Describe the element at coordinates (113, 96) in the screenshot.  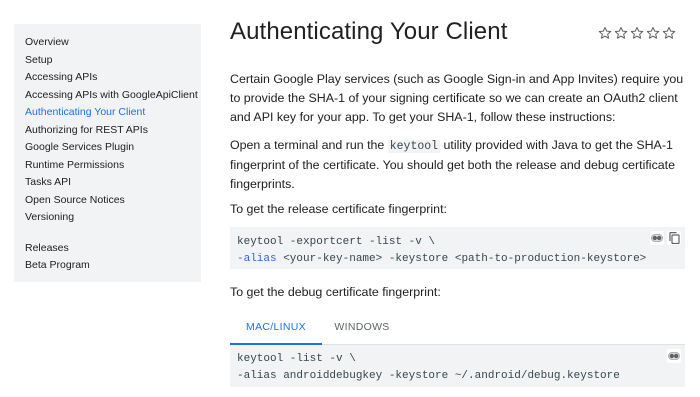
I see `sidebar-item-accessing-apis-googleapiclient: Accessing APIs with GoogleApiClient` at that location.